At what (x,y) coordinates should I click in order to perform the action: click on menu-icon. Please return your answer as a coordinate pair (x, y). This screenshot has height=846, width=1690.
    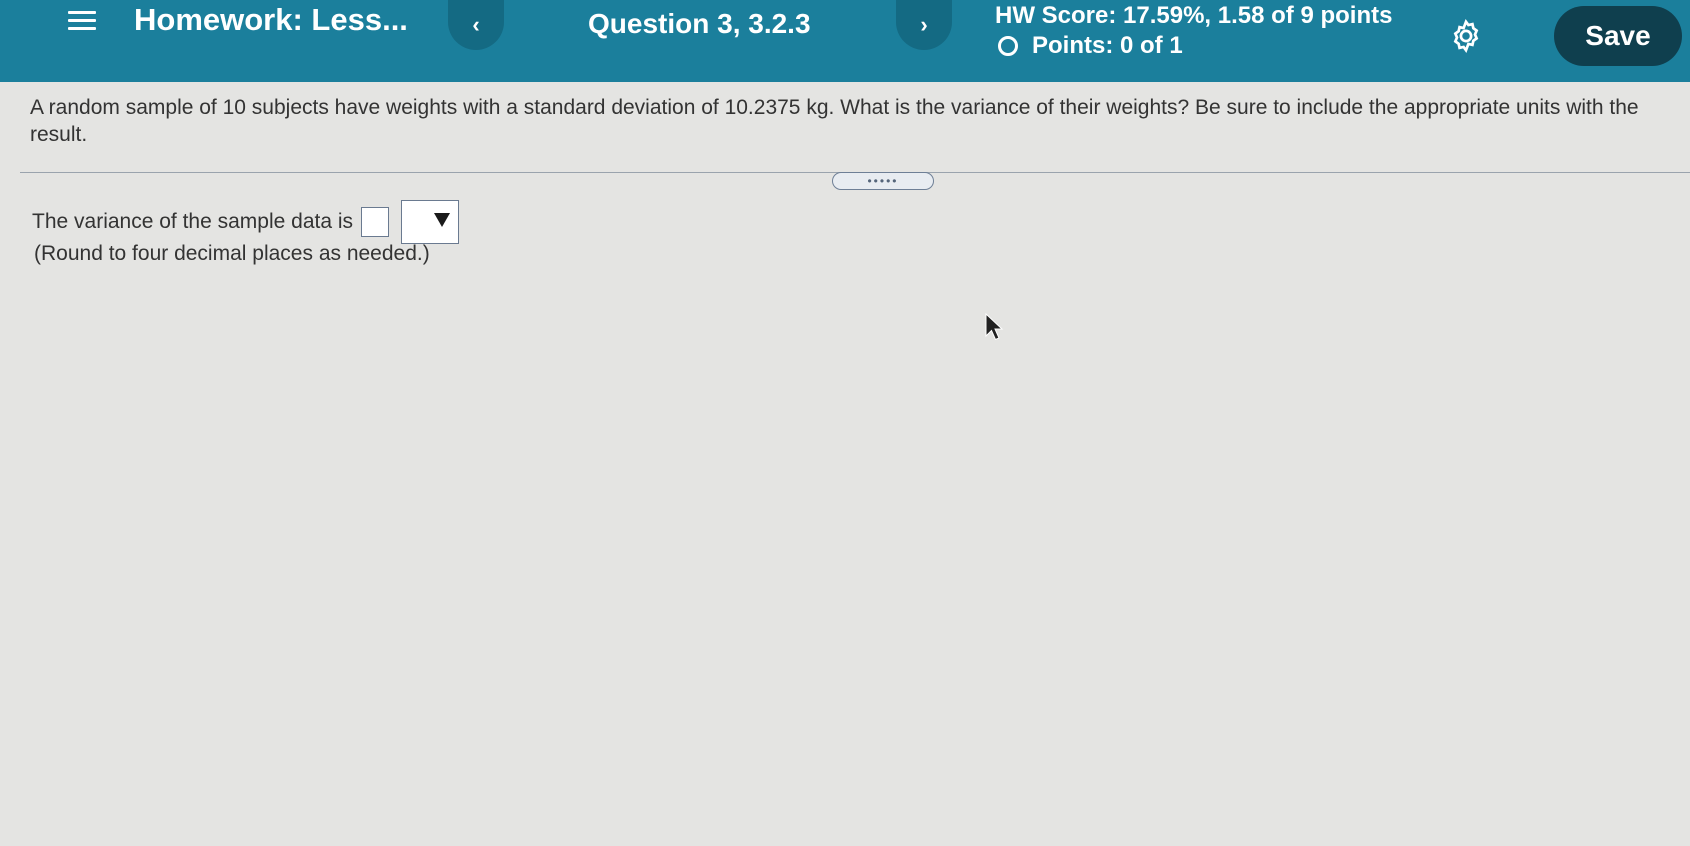
    Looking at the image, I should click on (82, 20).